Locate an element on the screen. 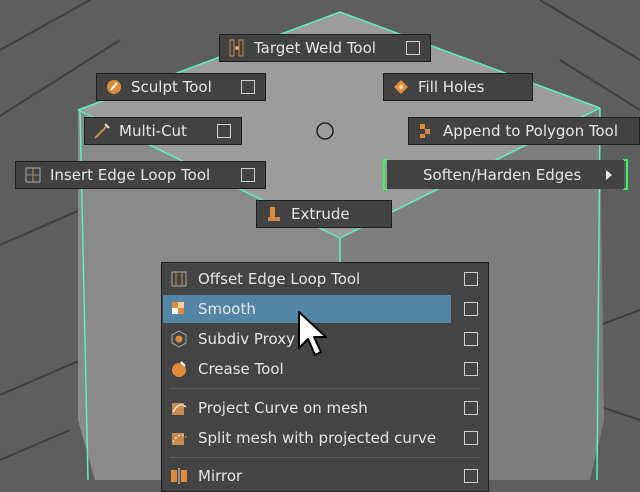  crease-option-box is located at coordinates (471, 369).